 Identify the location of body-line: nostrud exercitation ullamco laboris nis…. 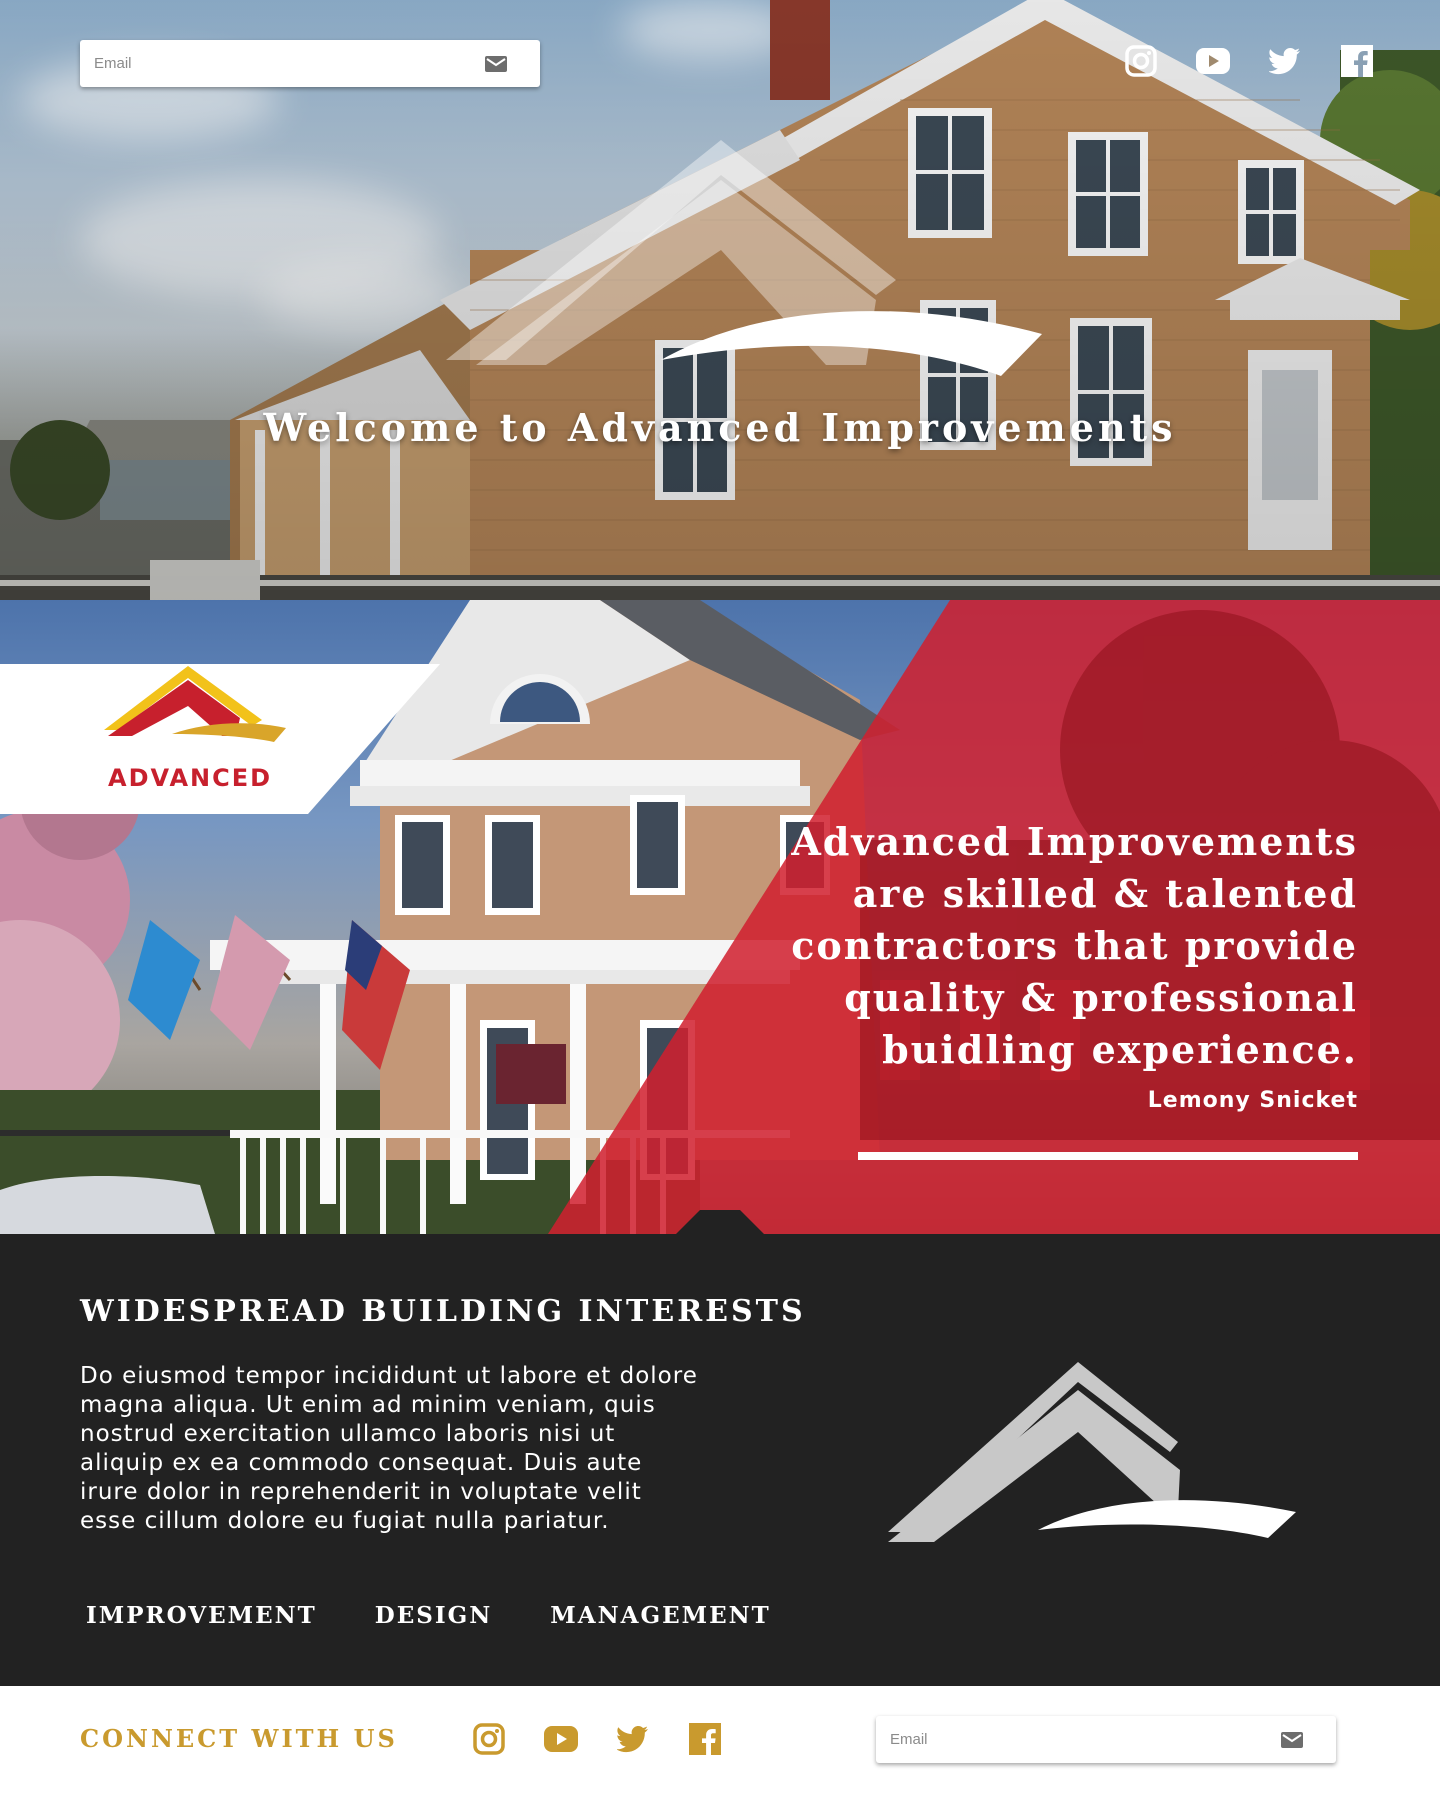
(348, 1434).